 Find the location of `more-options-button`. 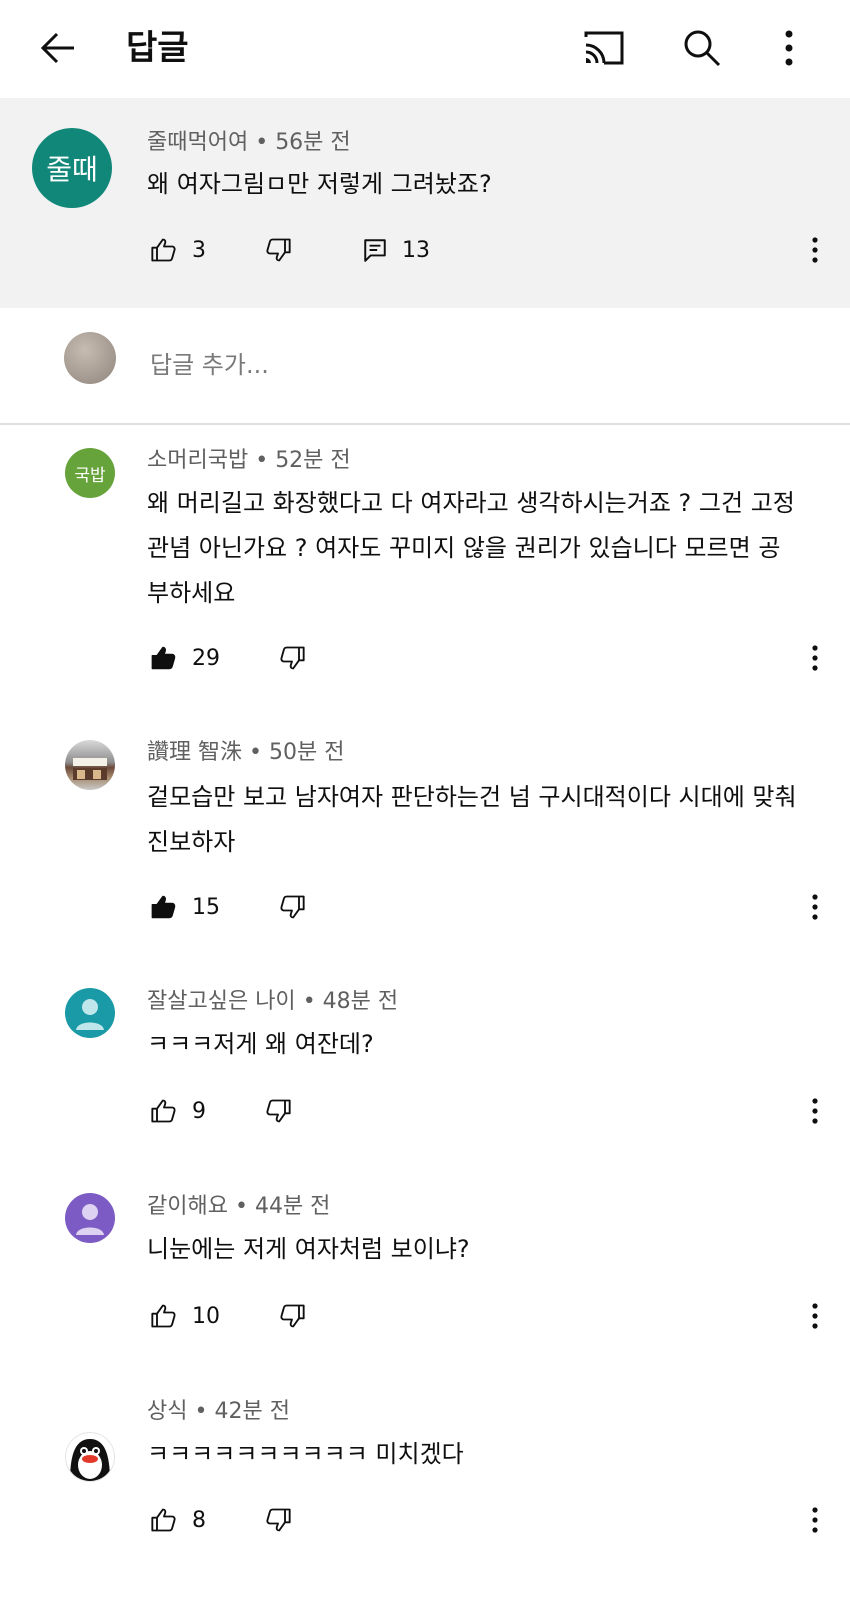

more-options-button is located at coordinates (789, 48).